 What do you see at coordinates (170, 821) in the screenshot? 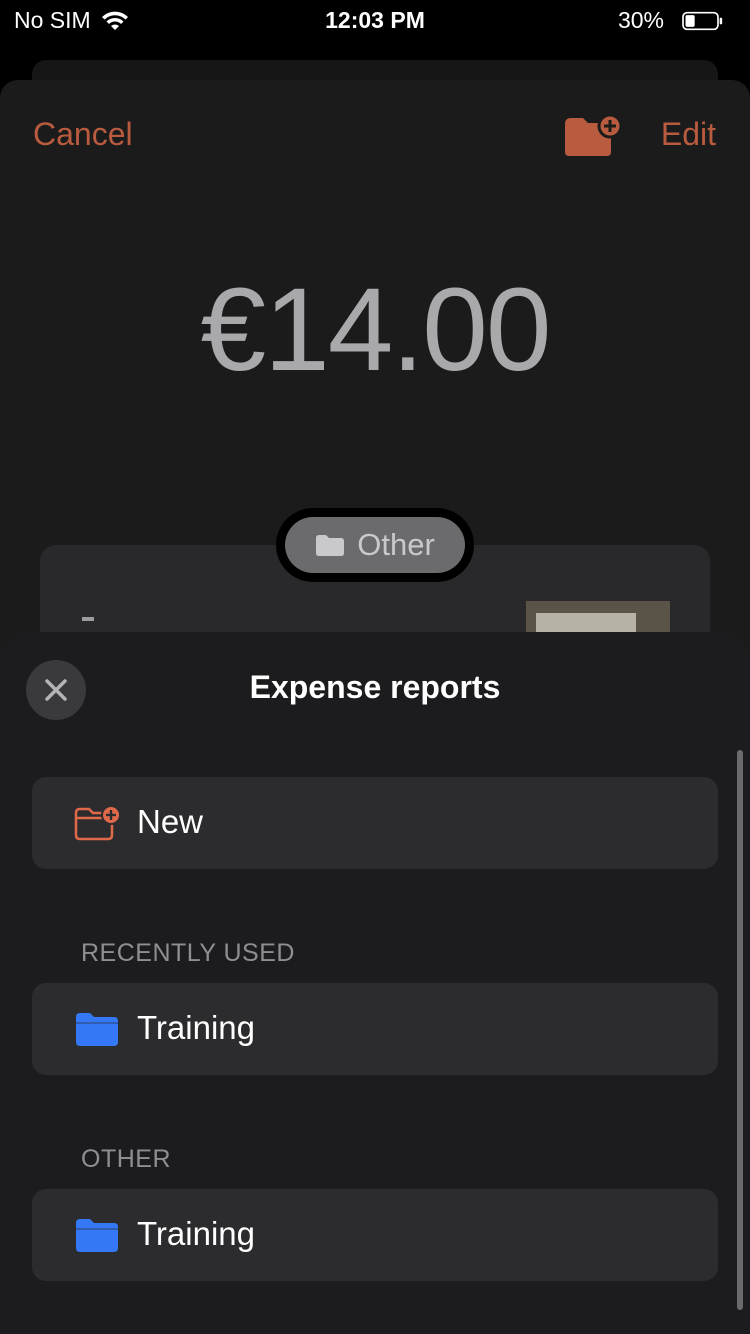
I see `new-report-label: New` at bounding box center [170, 821].